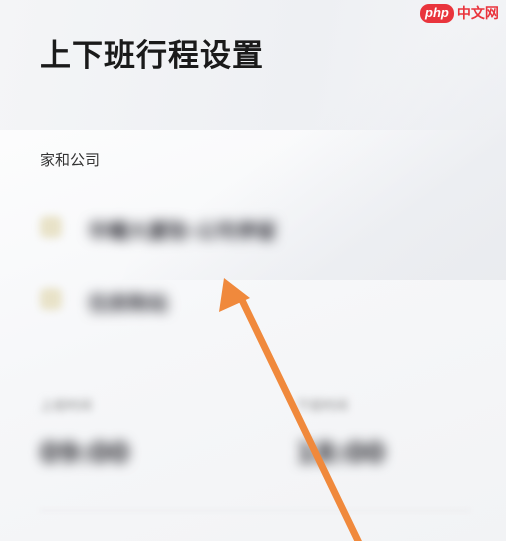  What do you see at coordinates (299, 416) in the screenshot?
I see `arrow-shaft` at bounding box center [299, 416].